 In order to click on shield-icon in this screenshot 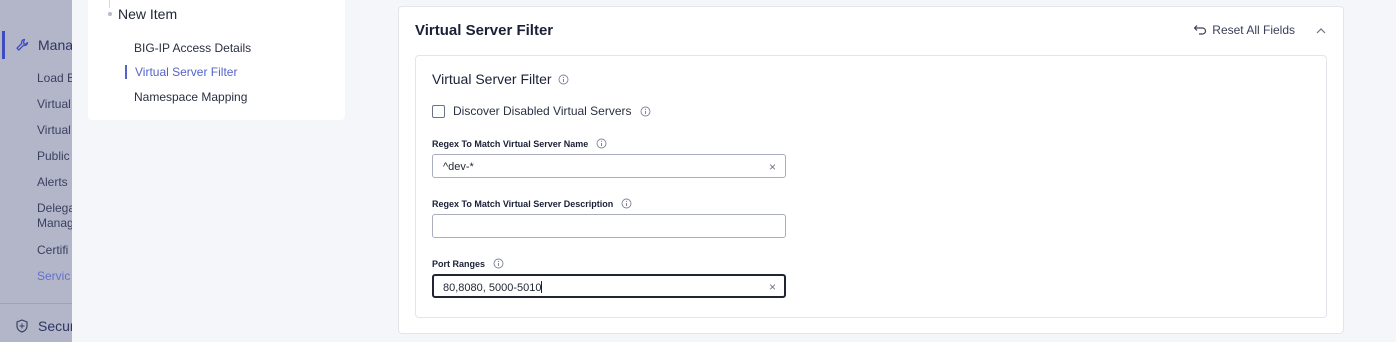, I will do `click(22, 326)`.